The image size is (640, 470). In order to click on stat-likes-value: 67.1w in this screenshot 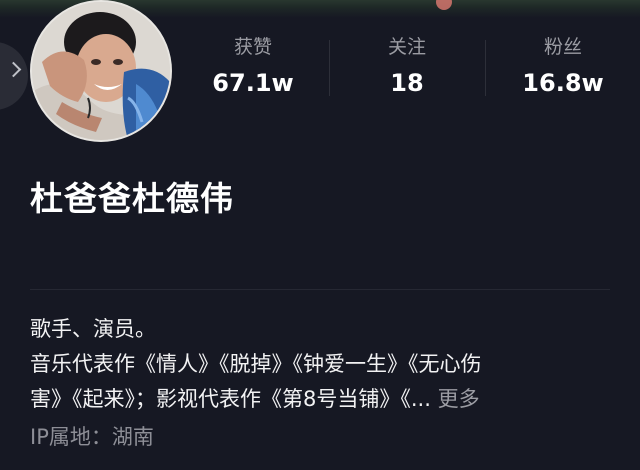, I will do `click(253, 83)`.